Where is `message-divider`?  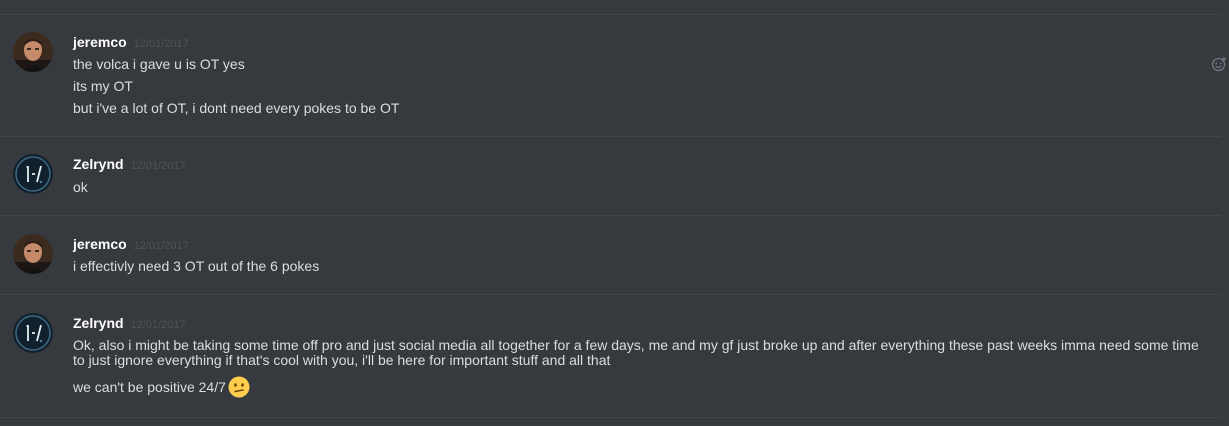
message-divider is located at coordinates (610, 417).